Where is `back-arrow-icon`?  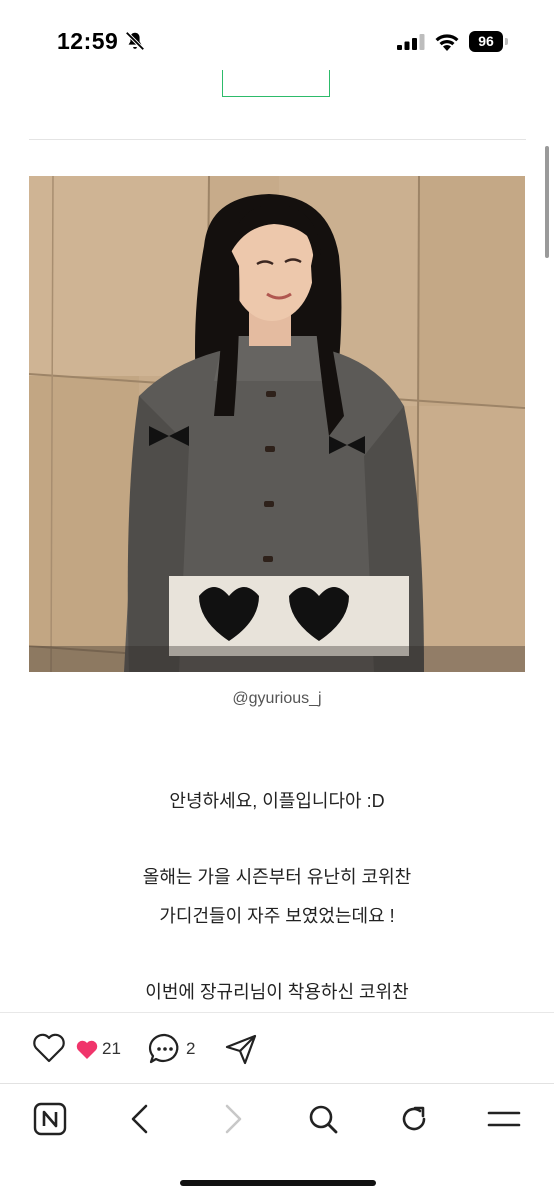 back-arrow-icon is located at coordinates (141, 1119).